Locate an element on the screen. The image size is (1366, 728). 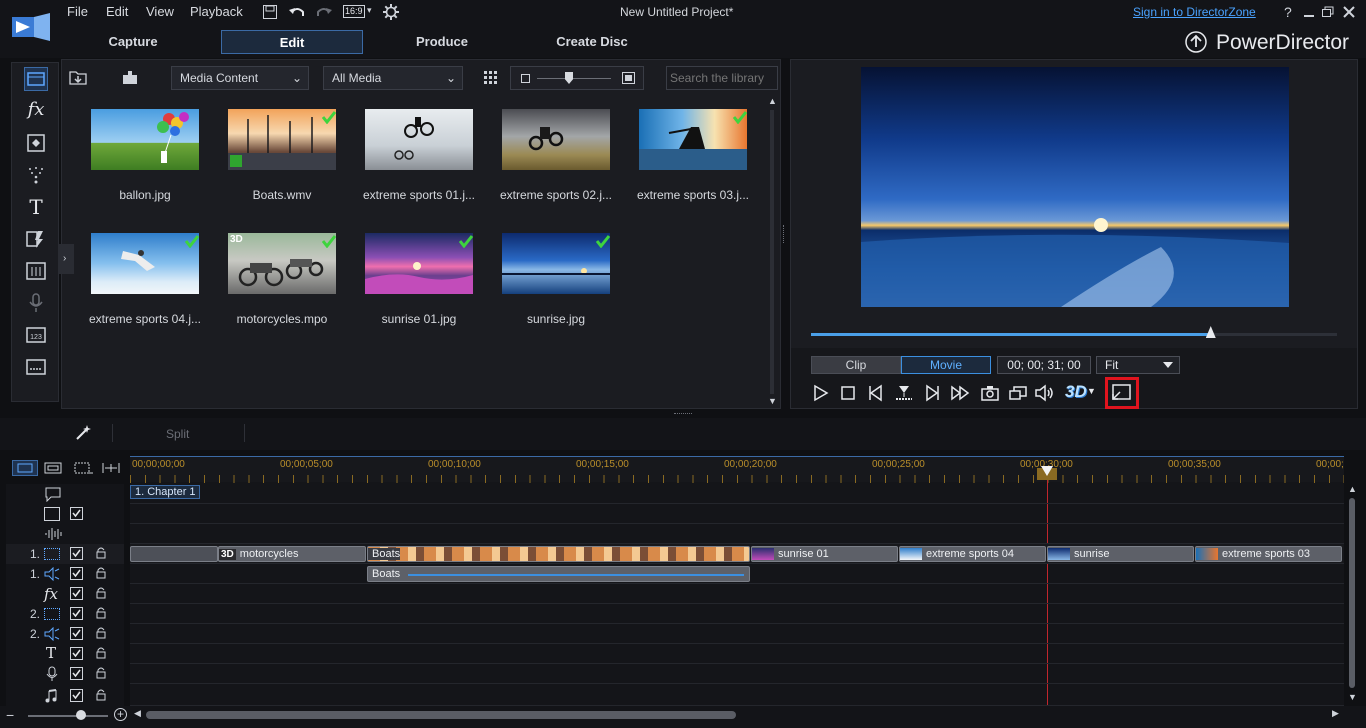
menu-view: View is located at coordinates (160, 12).